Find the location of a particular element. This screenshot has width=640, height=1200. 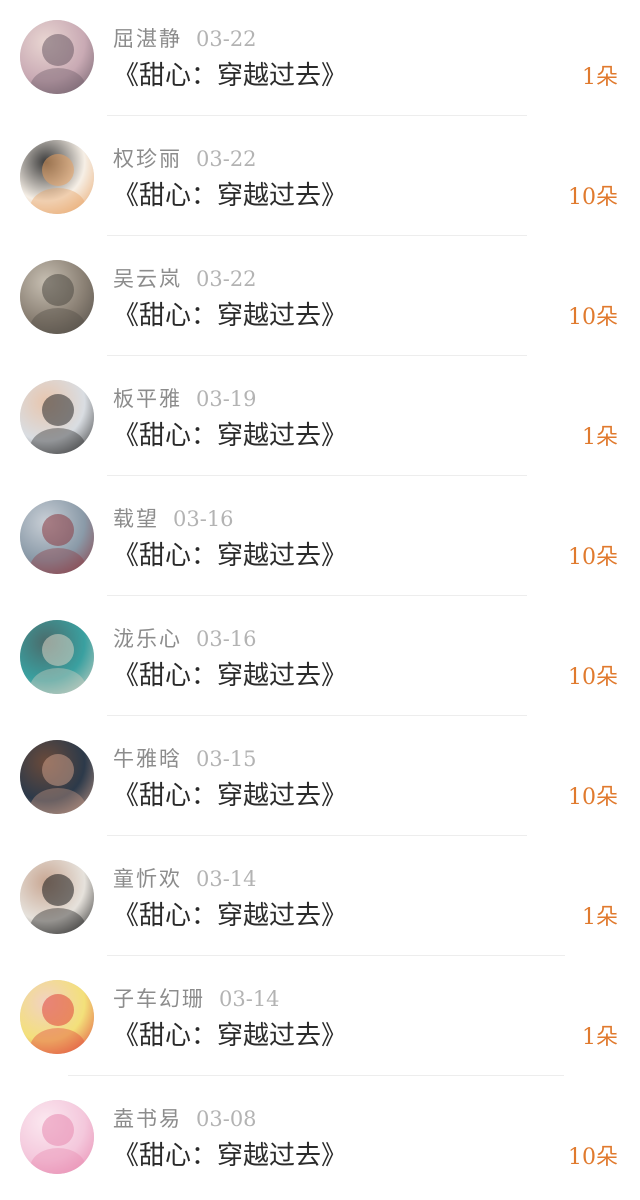

list-item: 吴云岚 03-22 《甜心：穿越过去》 10朵 is located at coordinates (320, 300).